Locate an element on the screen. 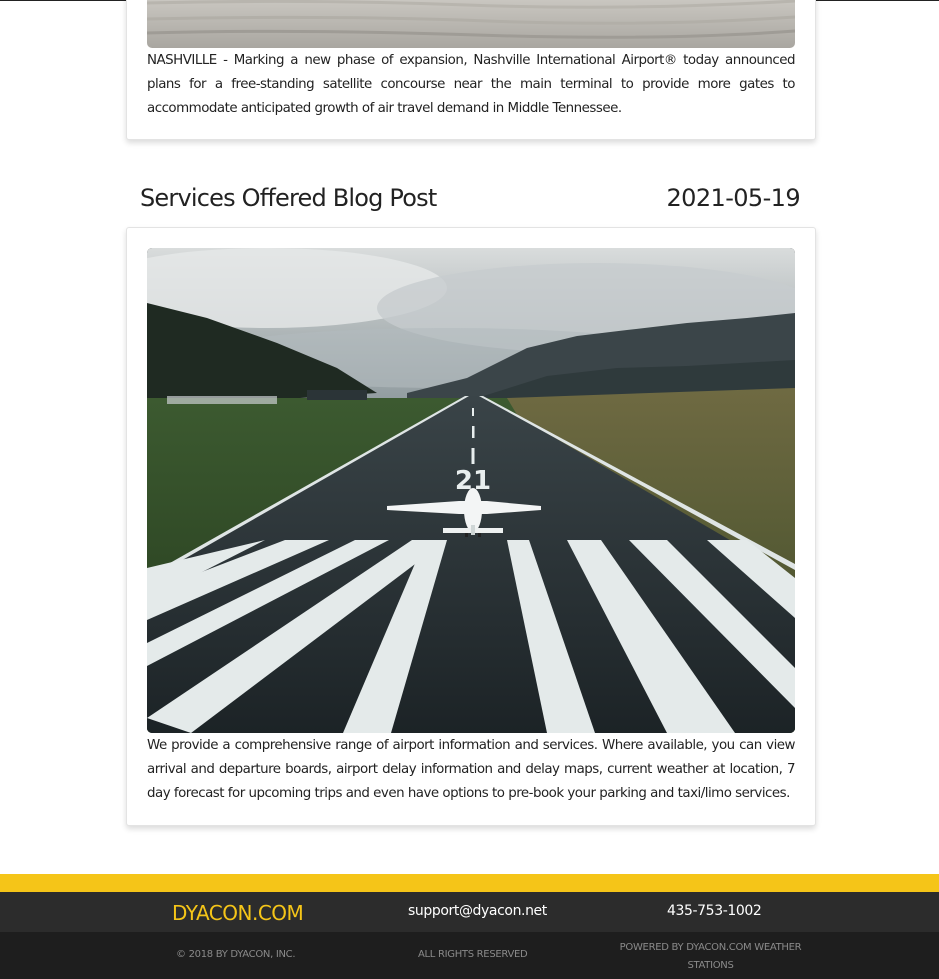 Image resolution: width=939 pixels, height=979 pixels. footer-powered-by: POWERED BY DYACON.COM WEATHER STATIONS is located at coordinates (710, 957).